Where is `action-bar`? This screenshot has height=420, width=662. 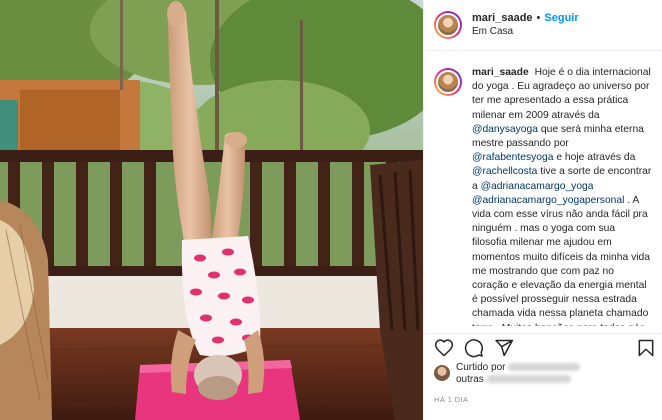 action-bar is located at coordinates (543, 346).